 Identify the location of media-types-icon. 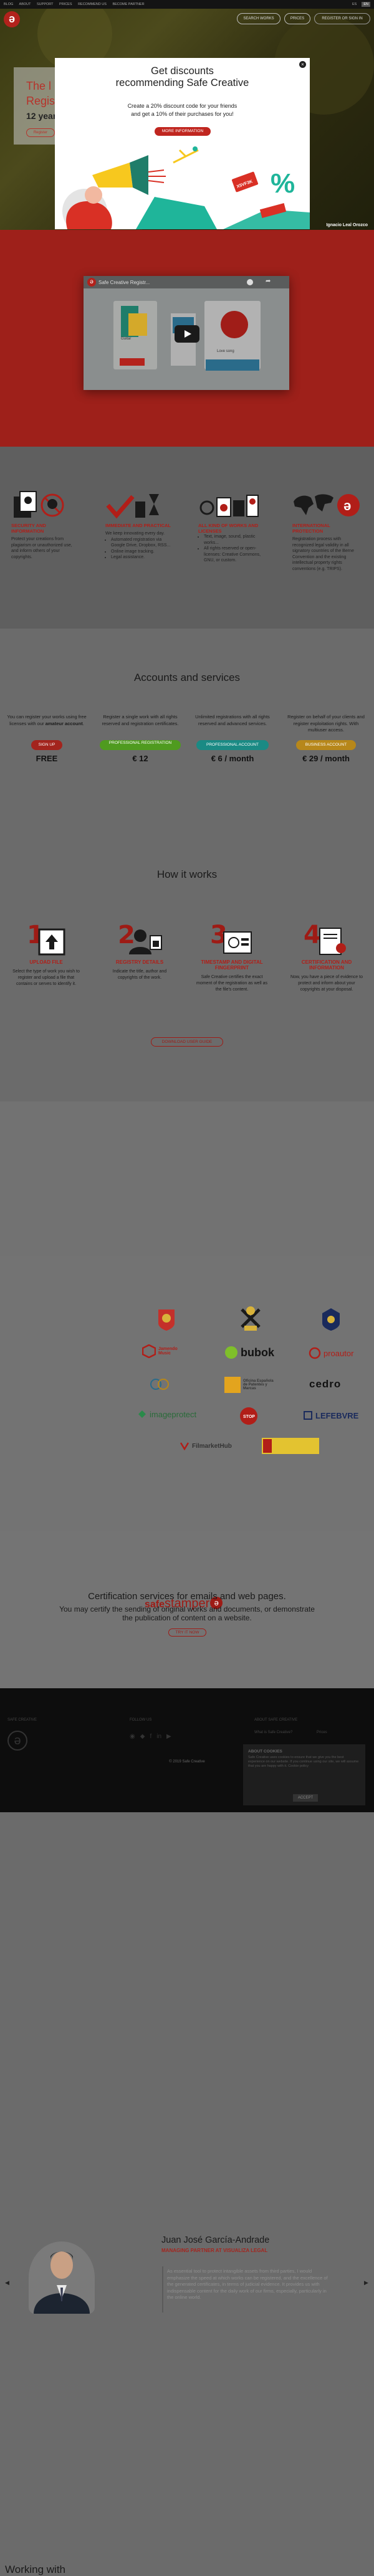
(232, 504).